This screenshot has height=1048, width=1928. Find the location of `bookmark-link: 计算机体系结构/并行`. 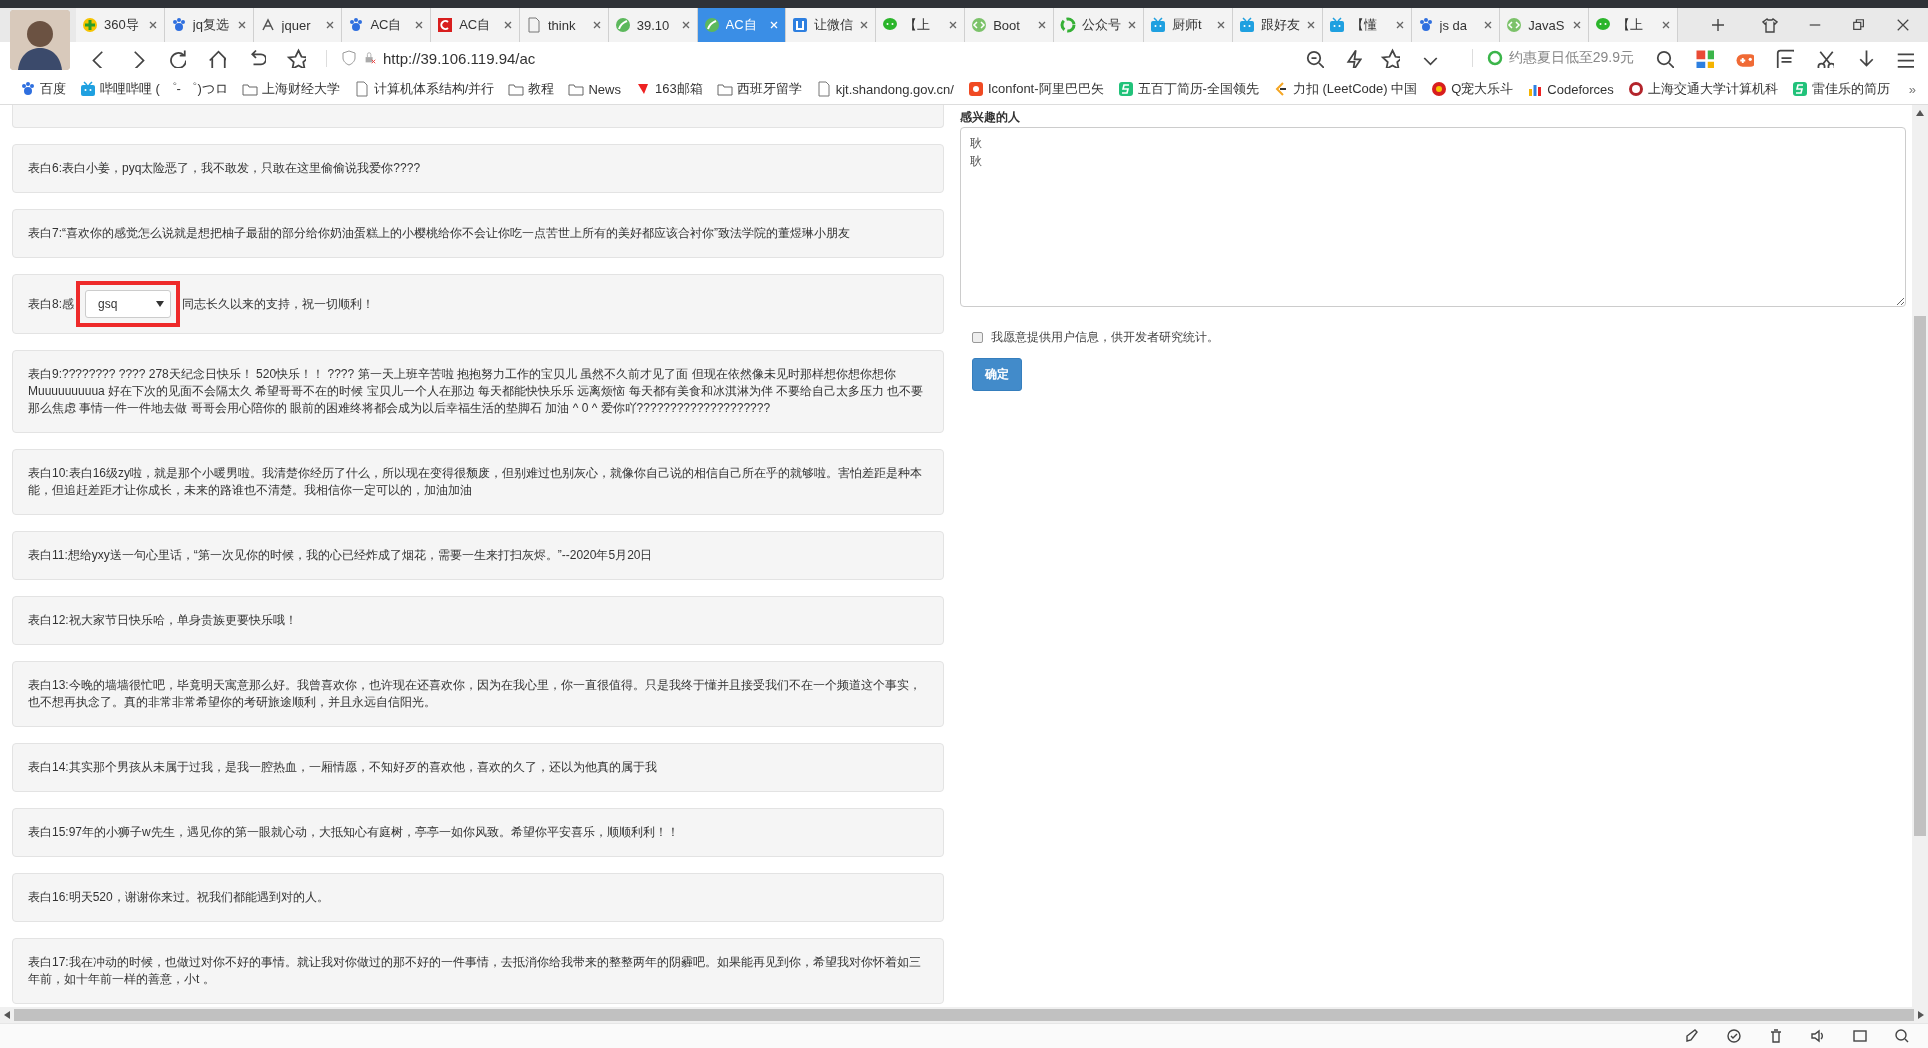

bookmark-link: 计算机体系结构/并行 is located at coordinates (434, 89).